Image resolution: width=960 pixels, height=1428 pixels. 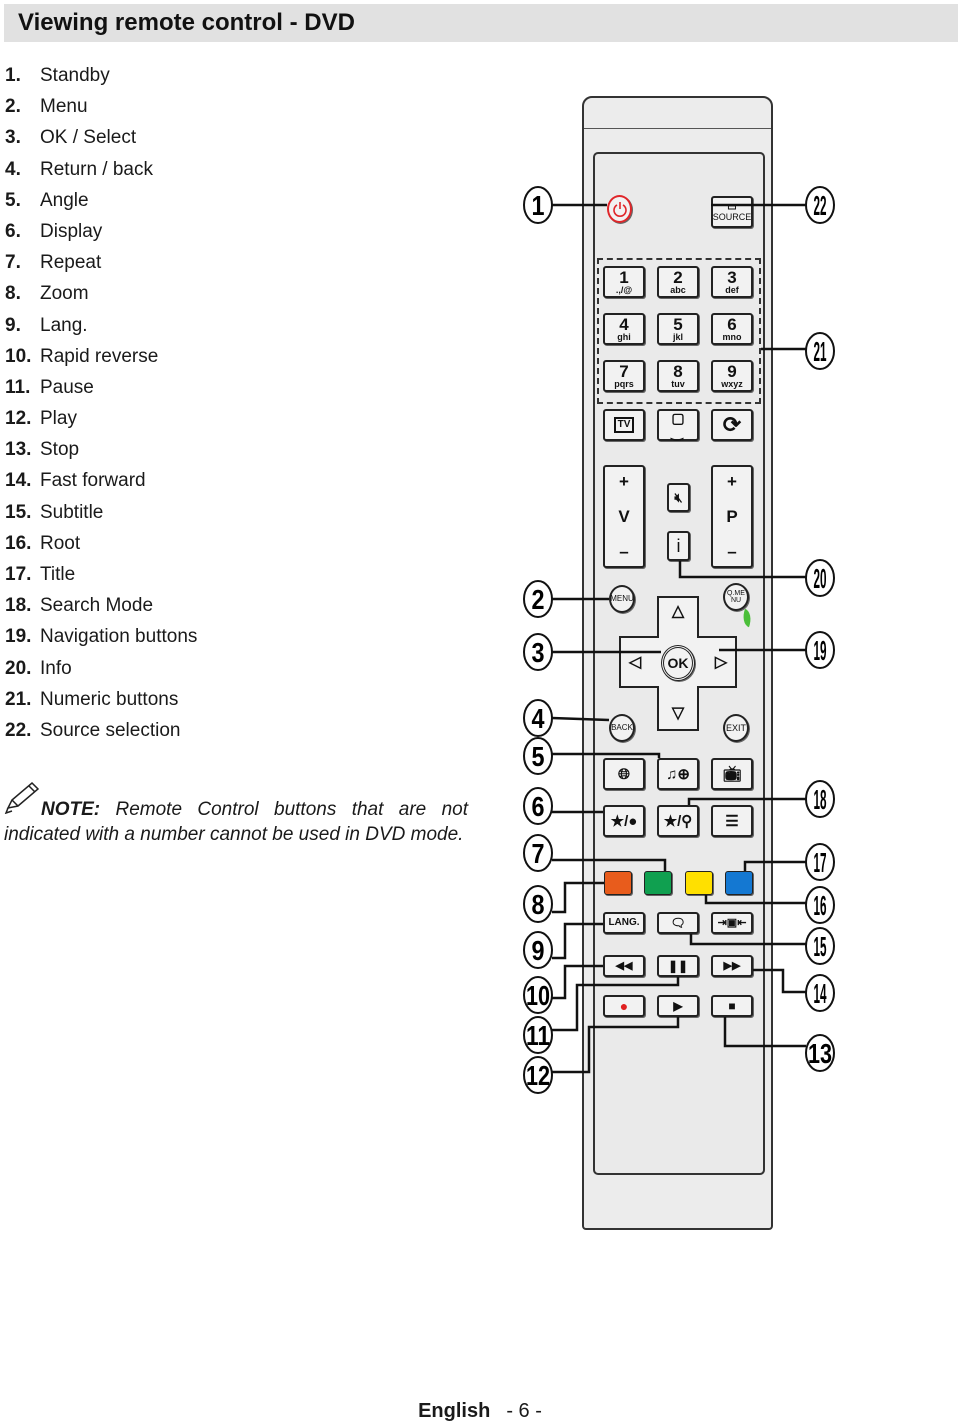 I want to click on svg-text: 17, so click(x=820, y=862).